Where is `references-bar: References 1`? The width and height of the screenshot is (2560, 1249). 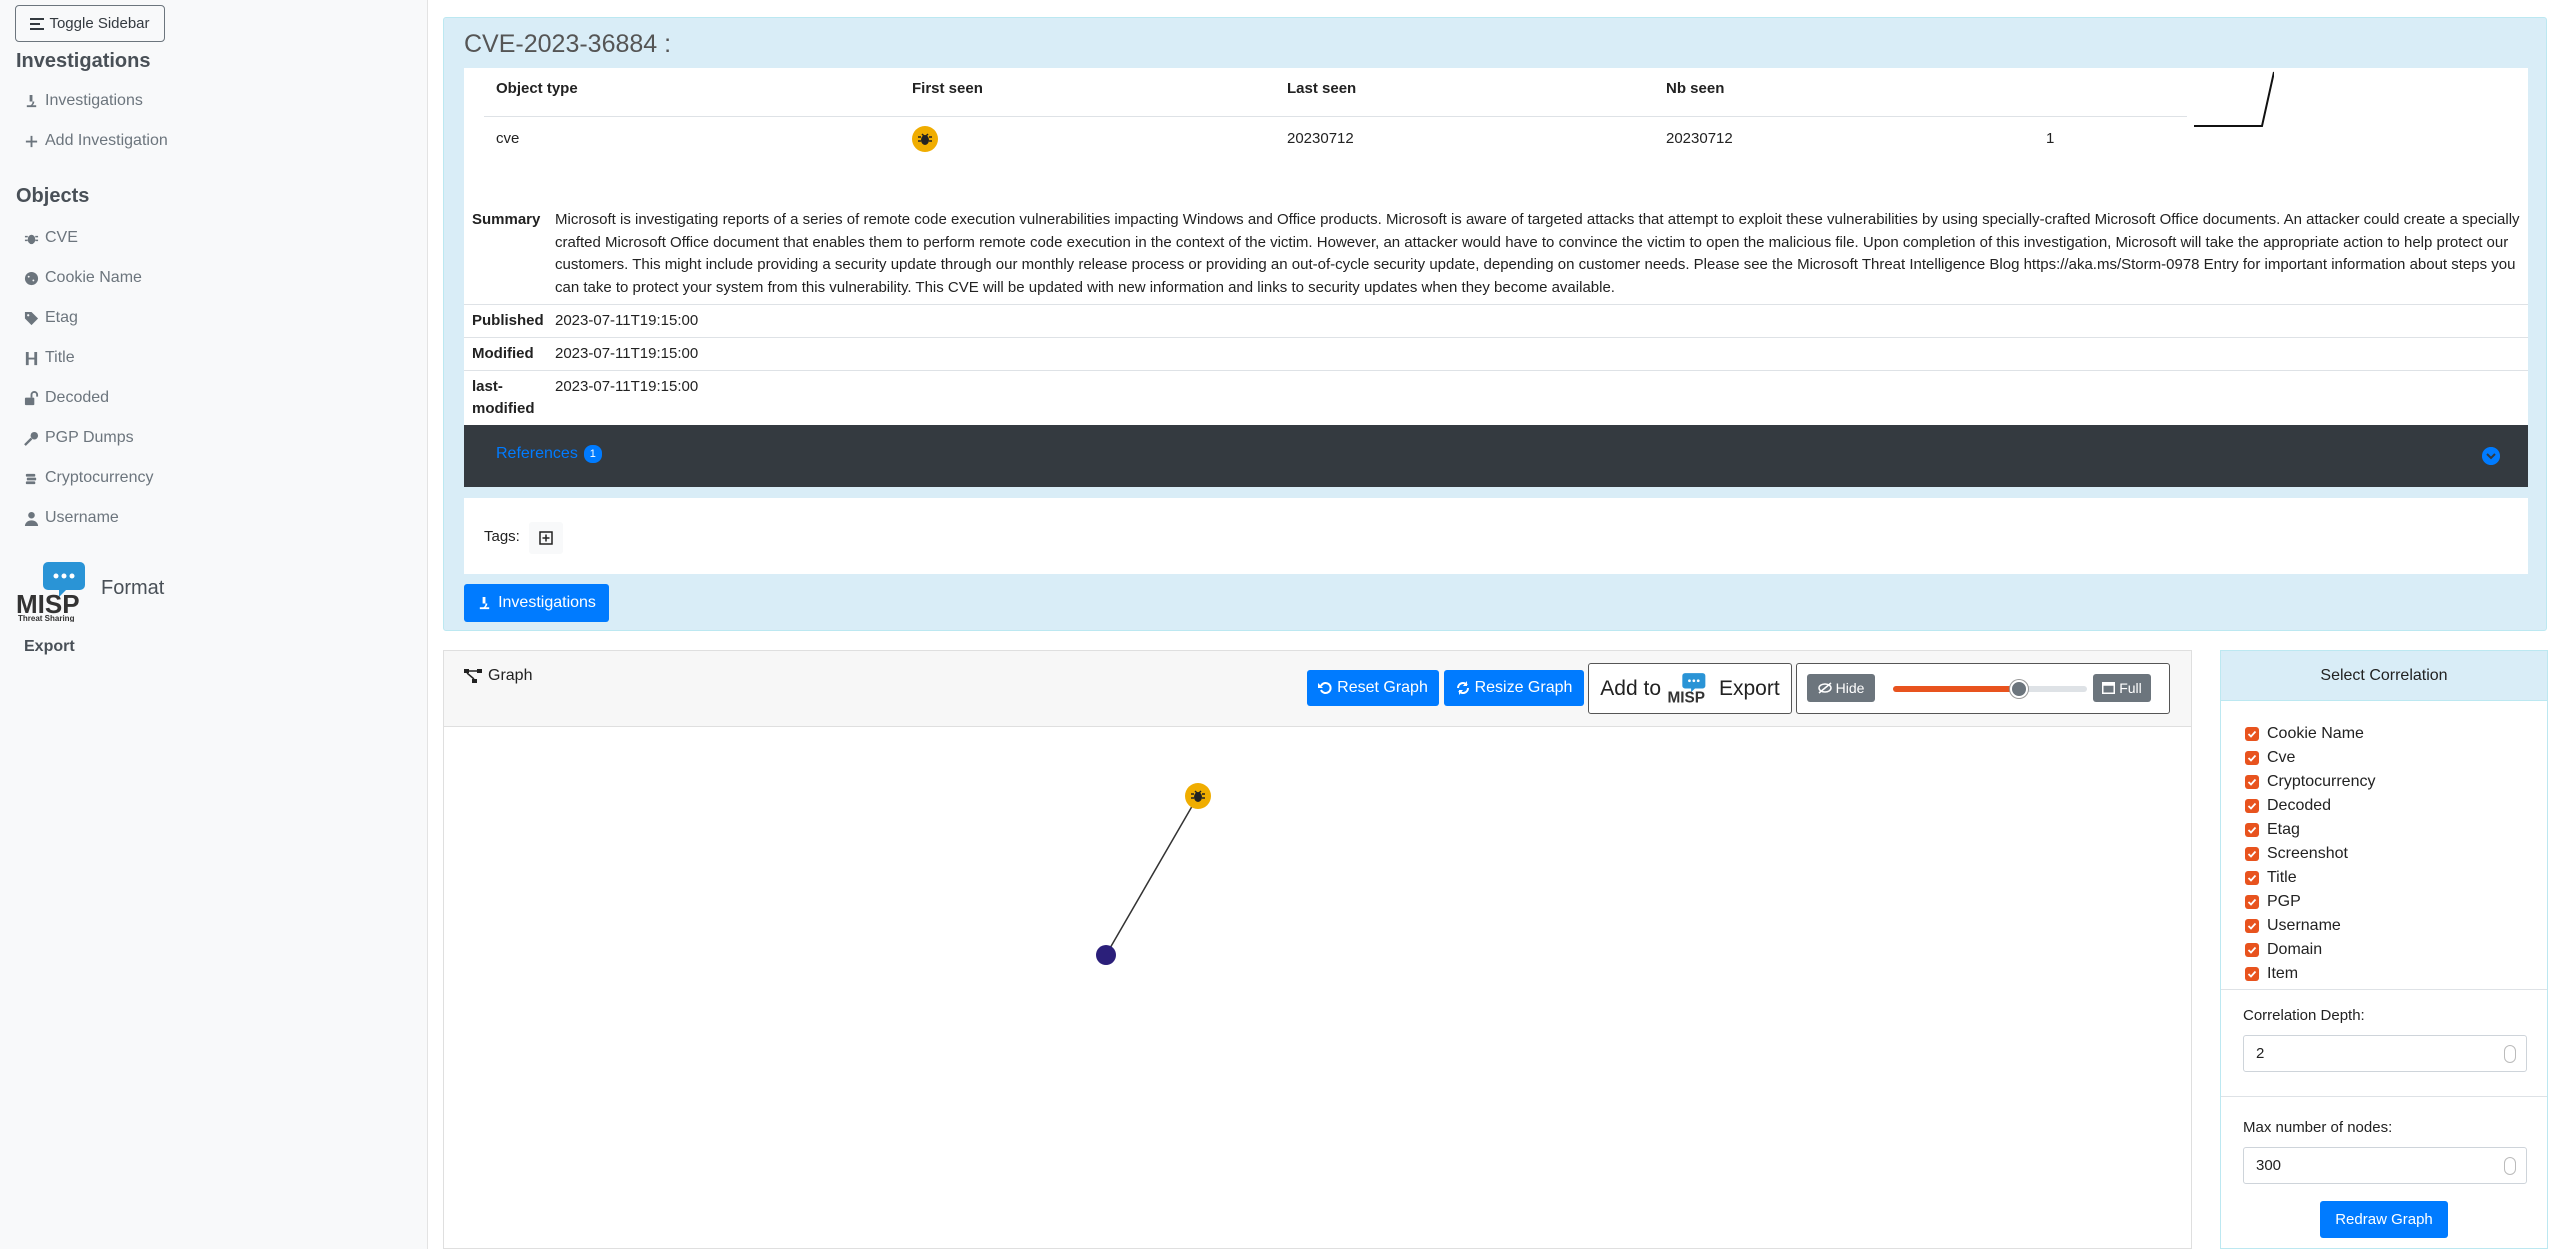
references-bar: References 1 is located at coordinates (1496, 456).